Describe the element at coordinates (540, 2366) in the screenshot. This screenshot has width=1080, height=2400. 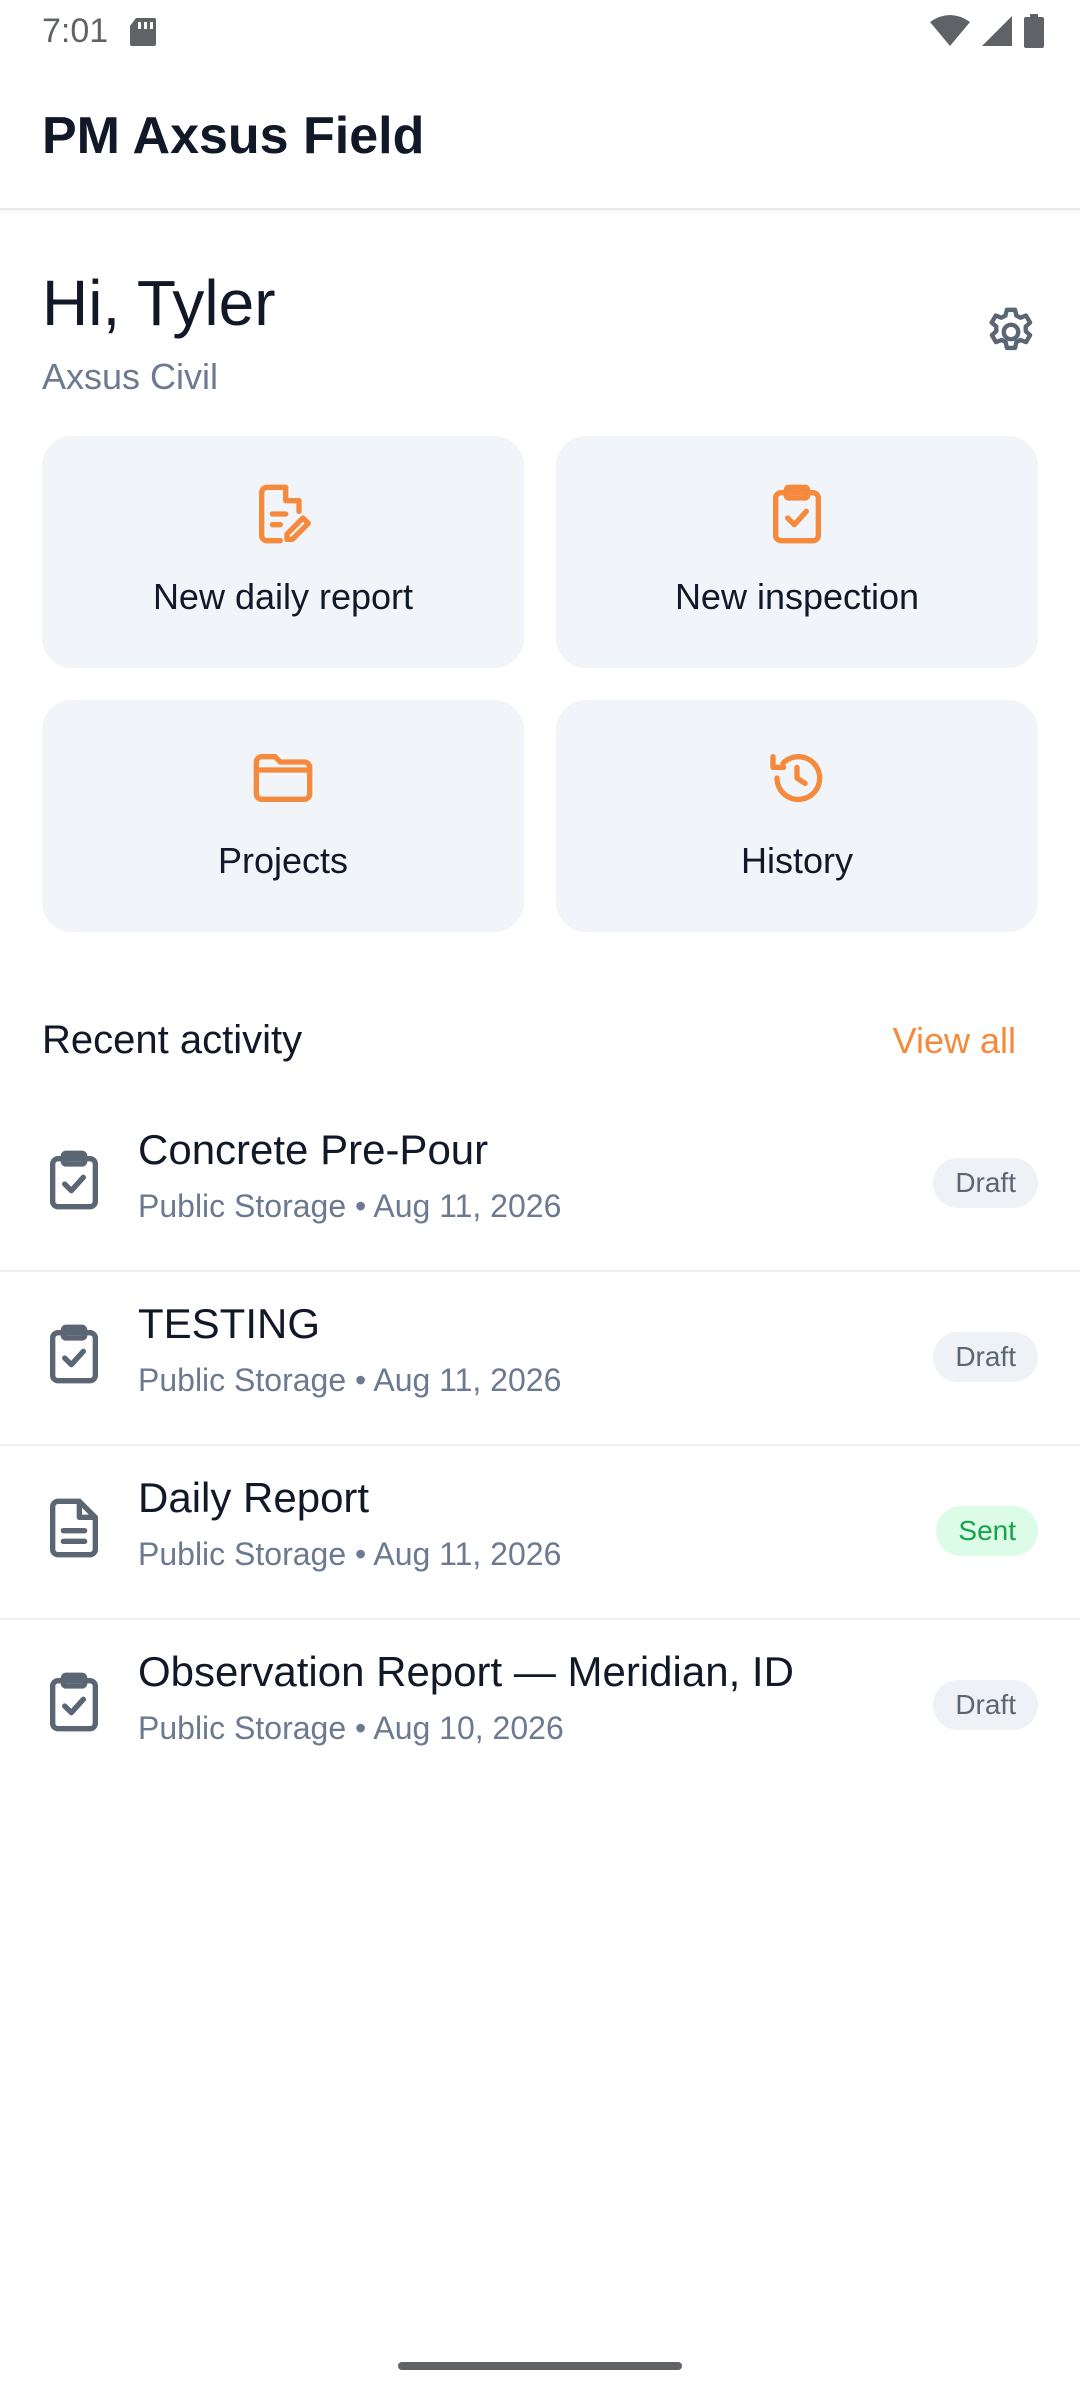
I see `home-indicator` at that location.